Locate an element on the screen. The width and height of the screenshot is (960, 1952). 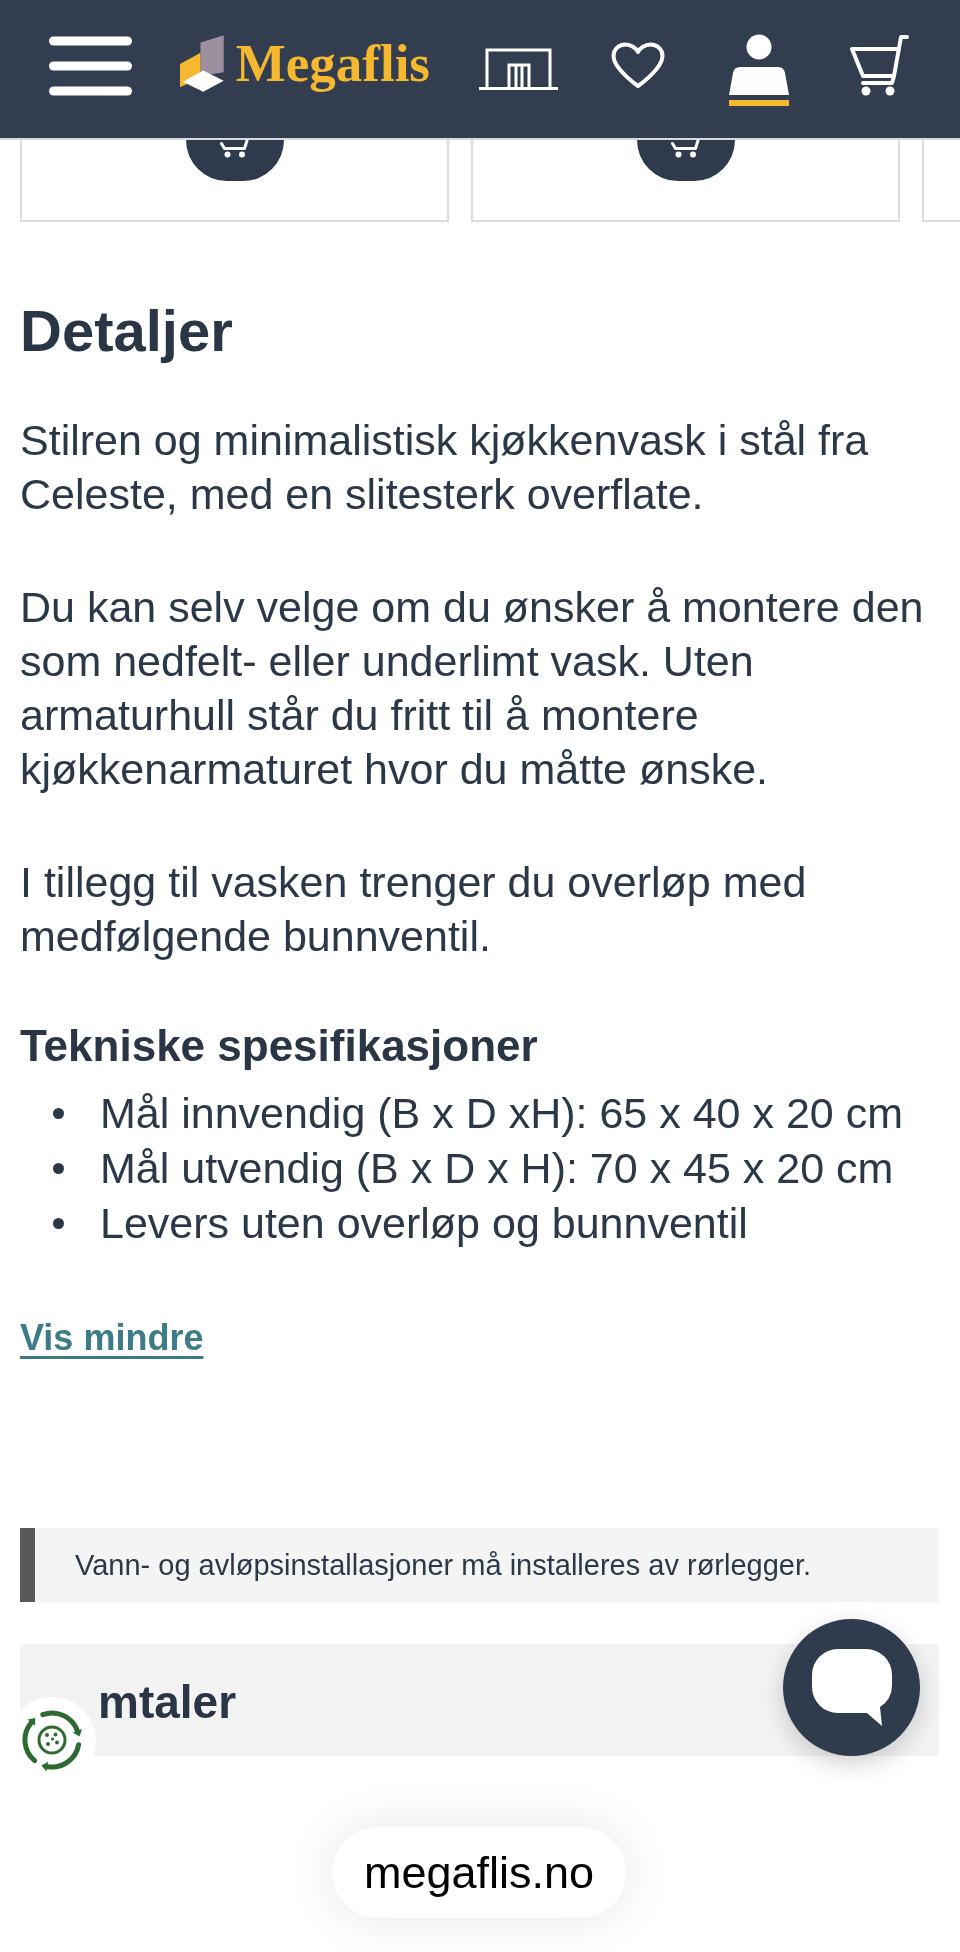
account-button is located at coordinates (759, 70).